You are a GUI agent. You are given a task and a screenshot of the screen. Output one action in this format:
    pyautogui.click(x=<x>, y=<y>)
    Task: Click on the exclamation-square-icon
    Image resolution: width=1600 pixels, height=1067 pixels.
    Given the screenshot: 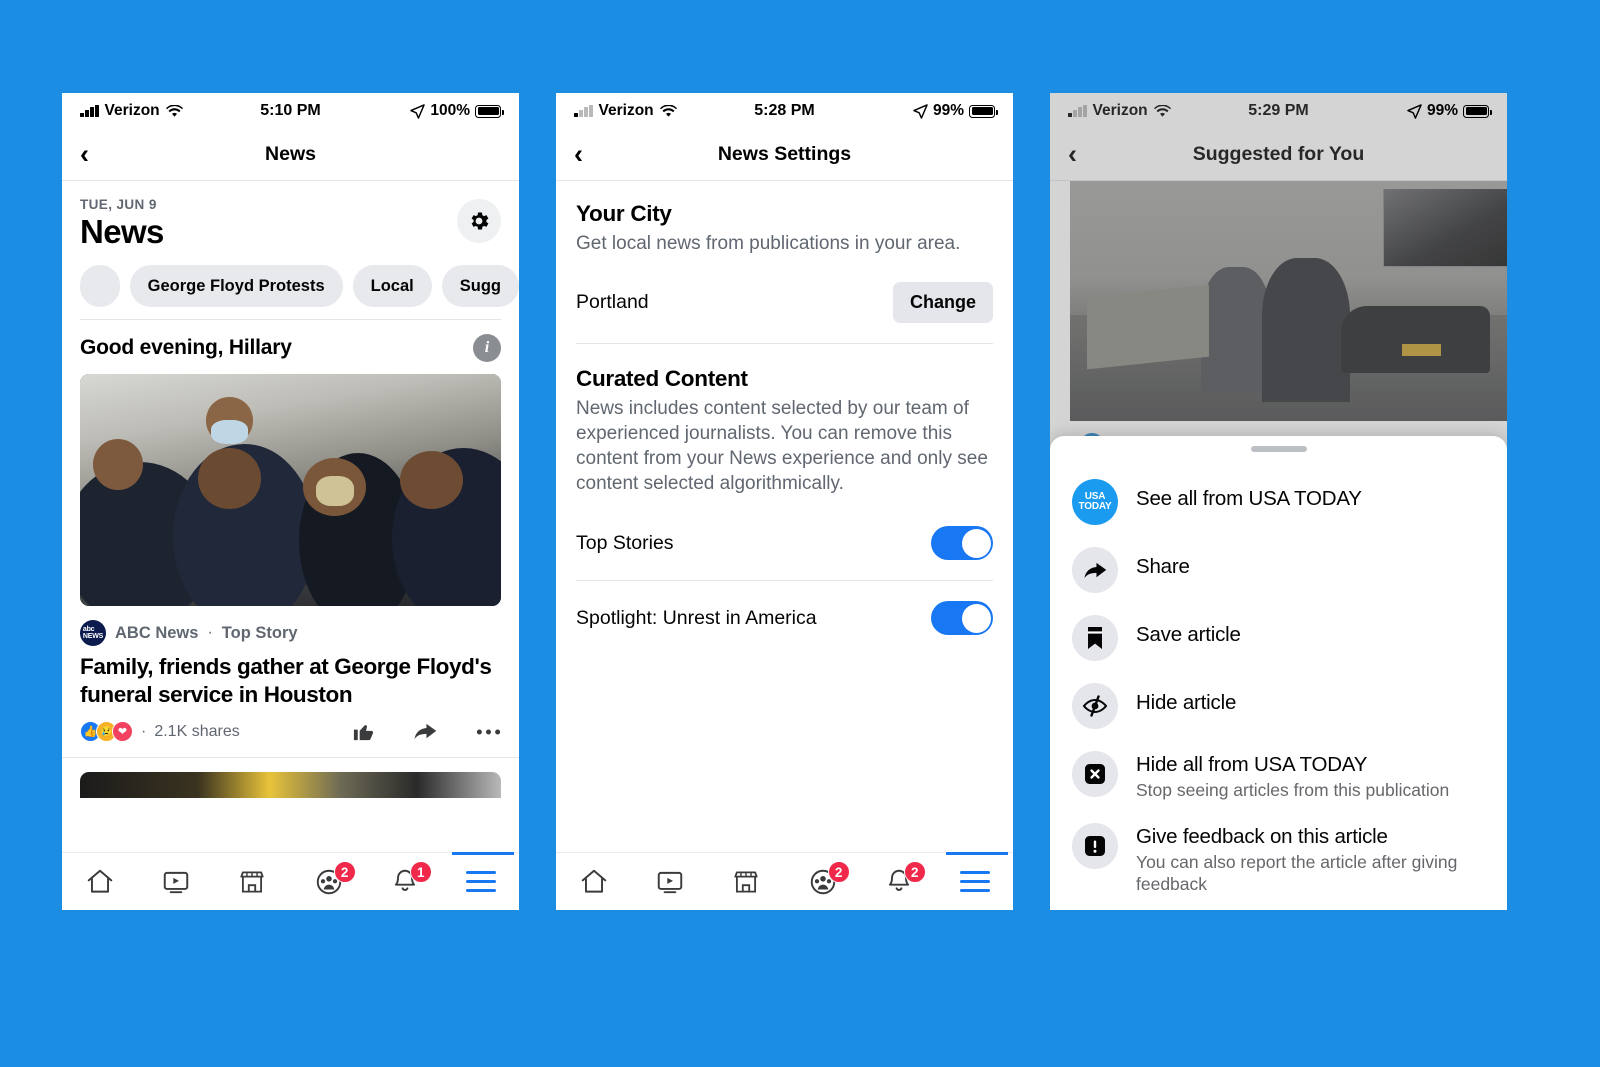 What is the action you would take?
    pyautogui.click(x=1095, y=846)
    